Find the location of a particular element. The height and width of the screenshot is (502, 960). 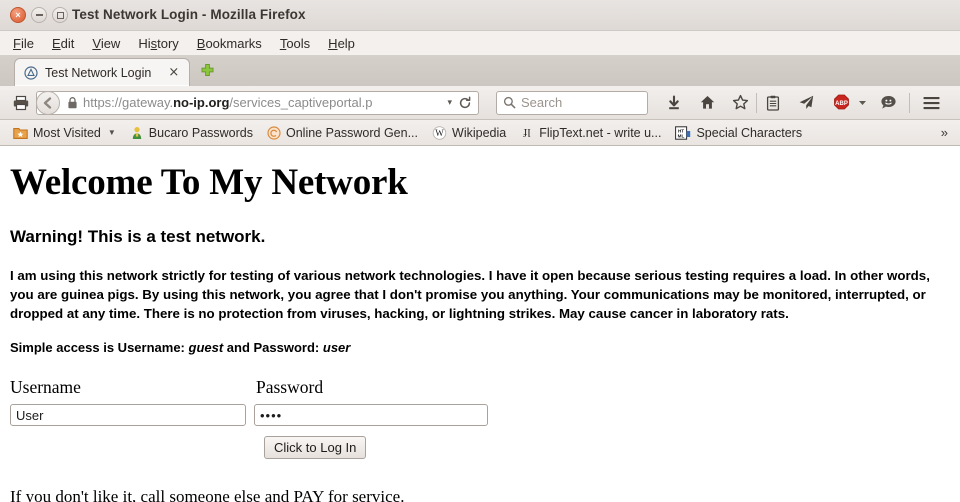

menu-file-rest: ile is located at coordinates (27, 43).